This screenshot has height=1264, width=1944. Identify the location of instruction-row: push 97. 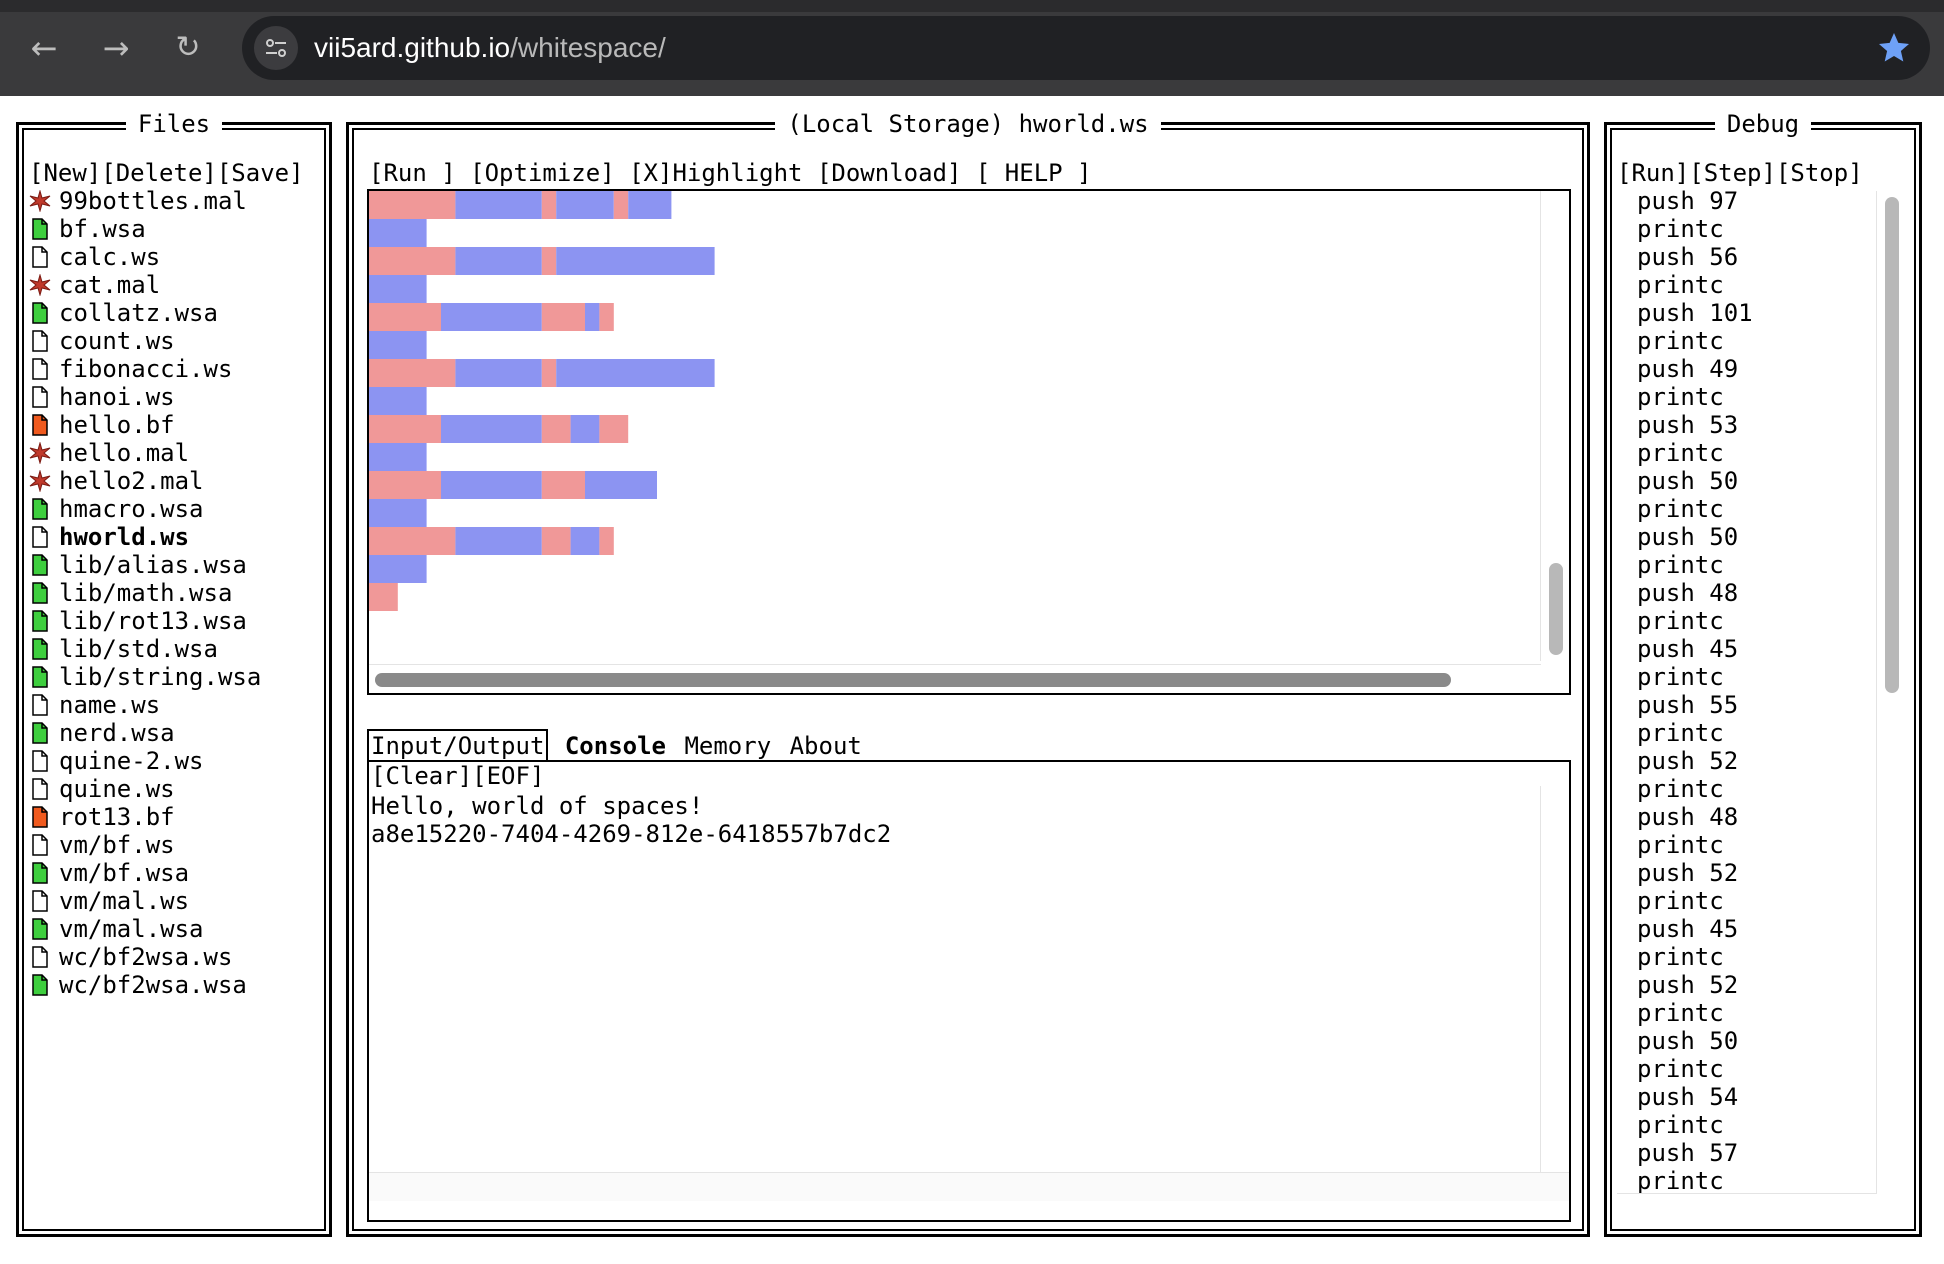
(1762, 201).